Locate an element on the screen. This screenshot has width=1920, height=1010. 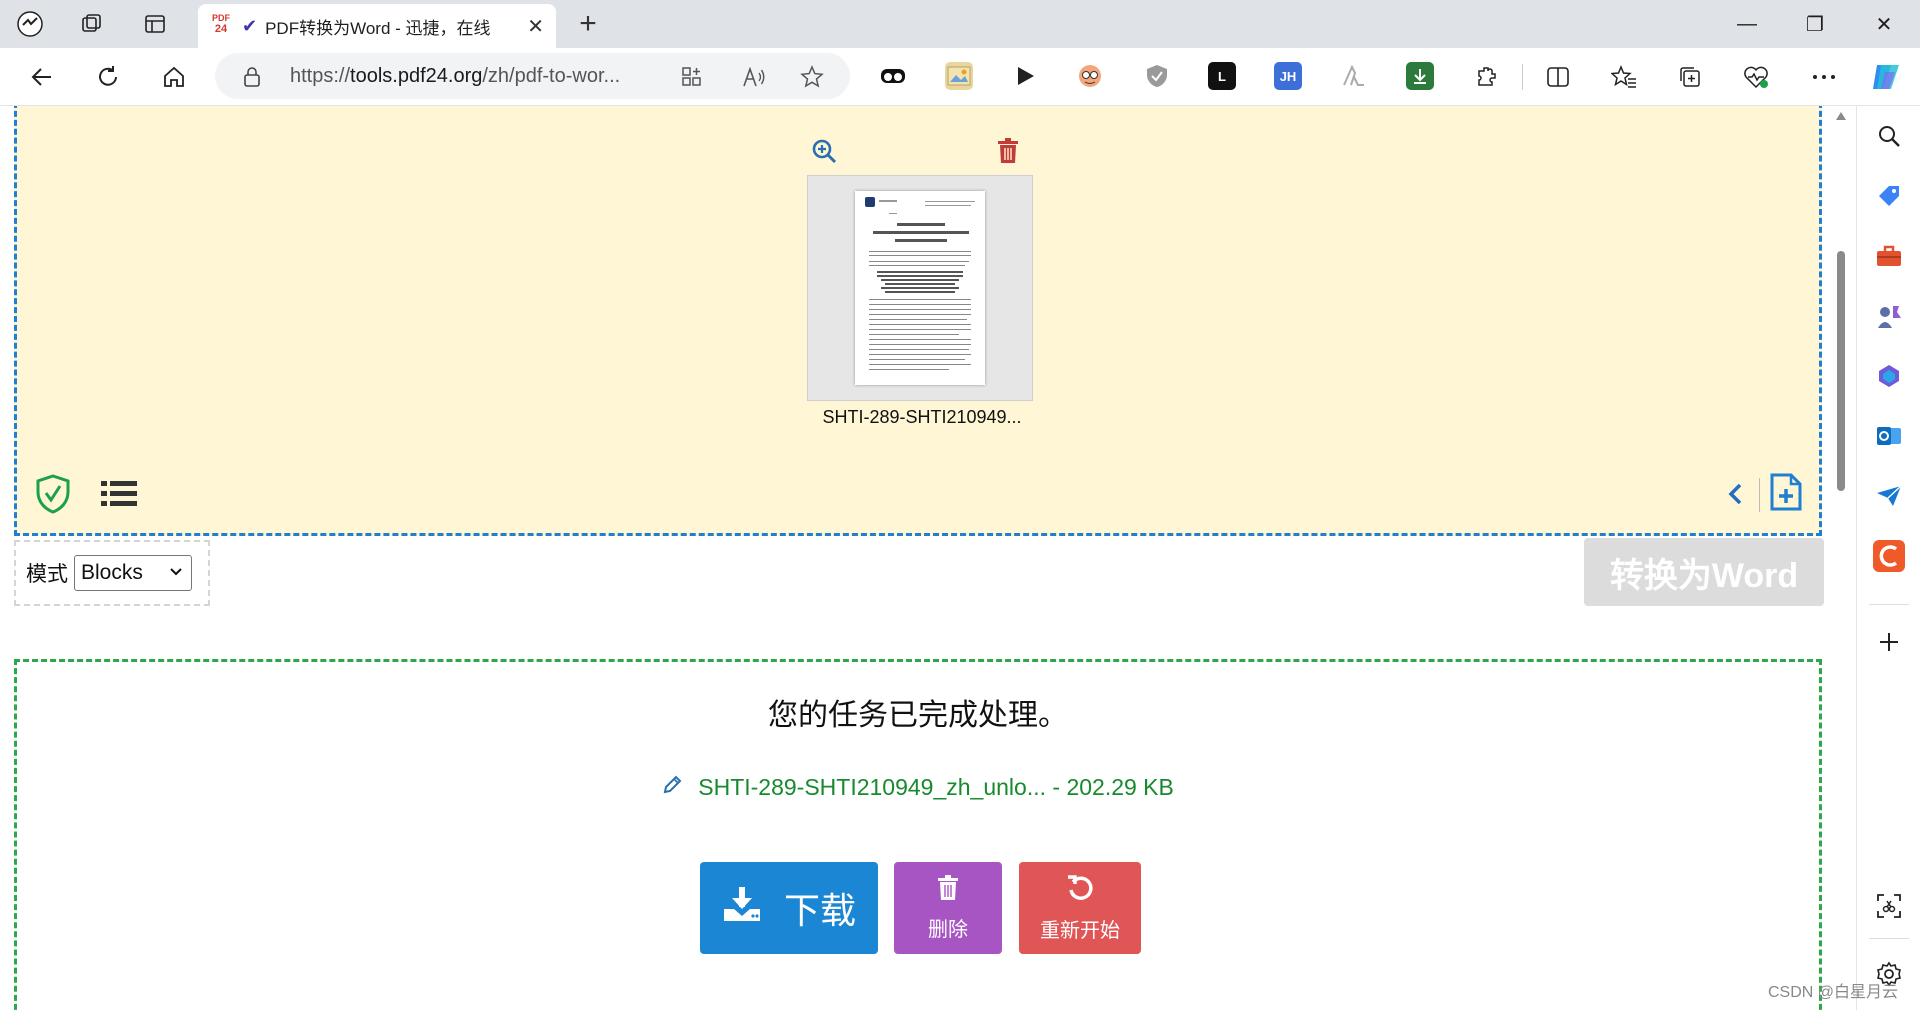
sidebar-tag-icon is located at coordinates (1889, 196).